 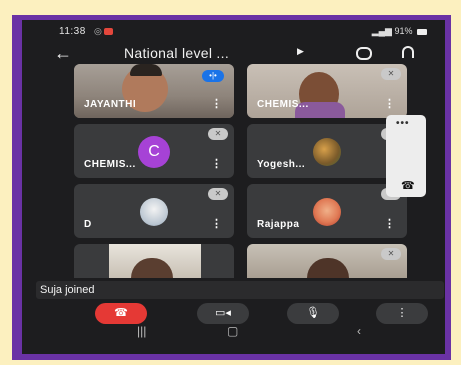 I want to click on microphone-icon: 🎙, so click(x=313, y=313).